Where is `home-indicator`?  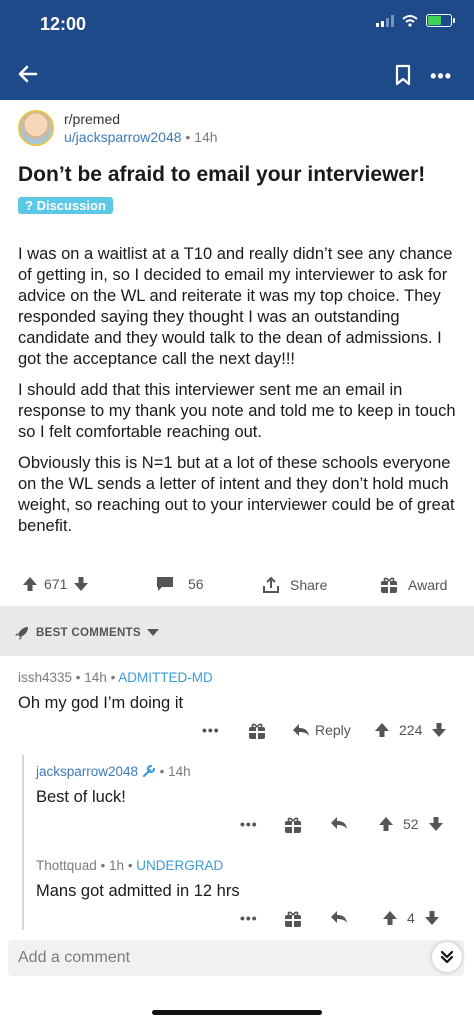
home-indicator is located at coordinates (237, 1012).